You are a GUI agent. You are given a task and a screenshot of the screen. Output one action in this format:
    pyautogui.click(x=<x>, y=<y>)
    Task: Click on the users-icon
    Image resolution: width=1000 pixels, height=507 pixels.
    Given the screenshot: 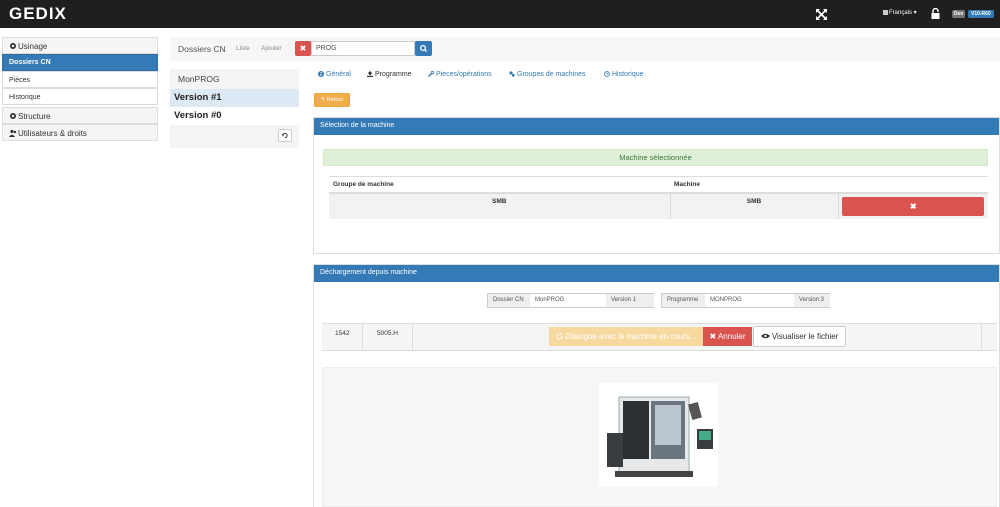 What is the action you would take?
    pyautogui.click(x=13, y=133)
    